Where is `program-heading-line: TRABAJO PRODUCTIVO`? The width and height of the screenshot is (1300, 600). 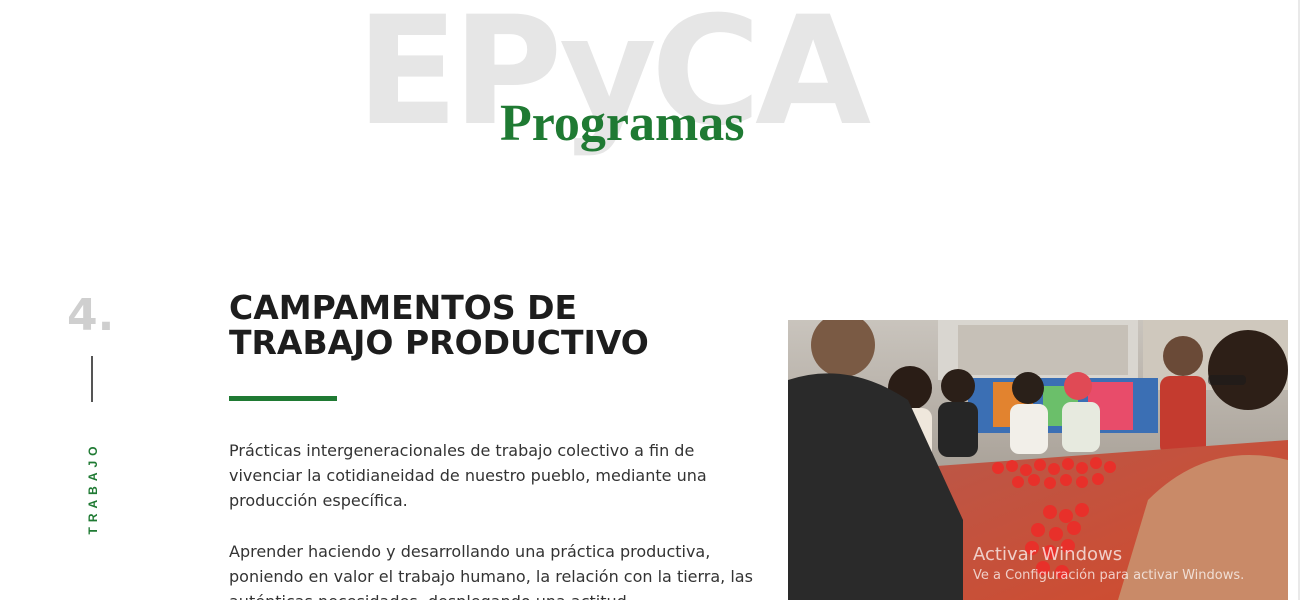
program-heading-line: TRABAJO PRODUCTIVO is located at coordinates (439, 342).